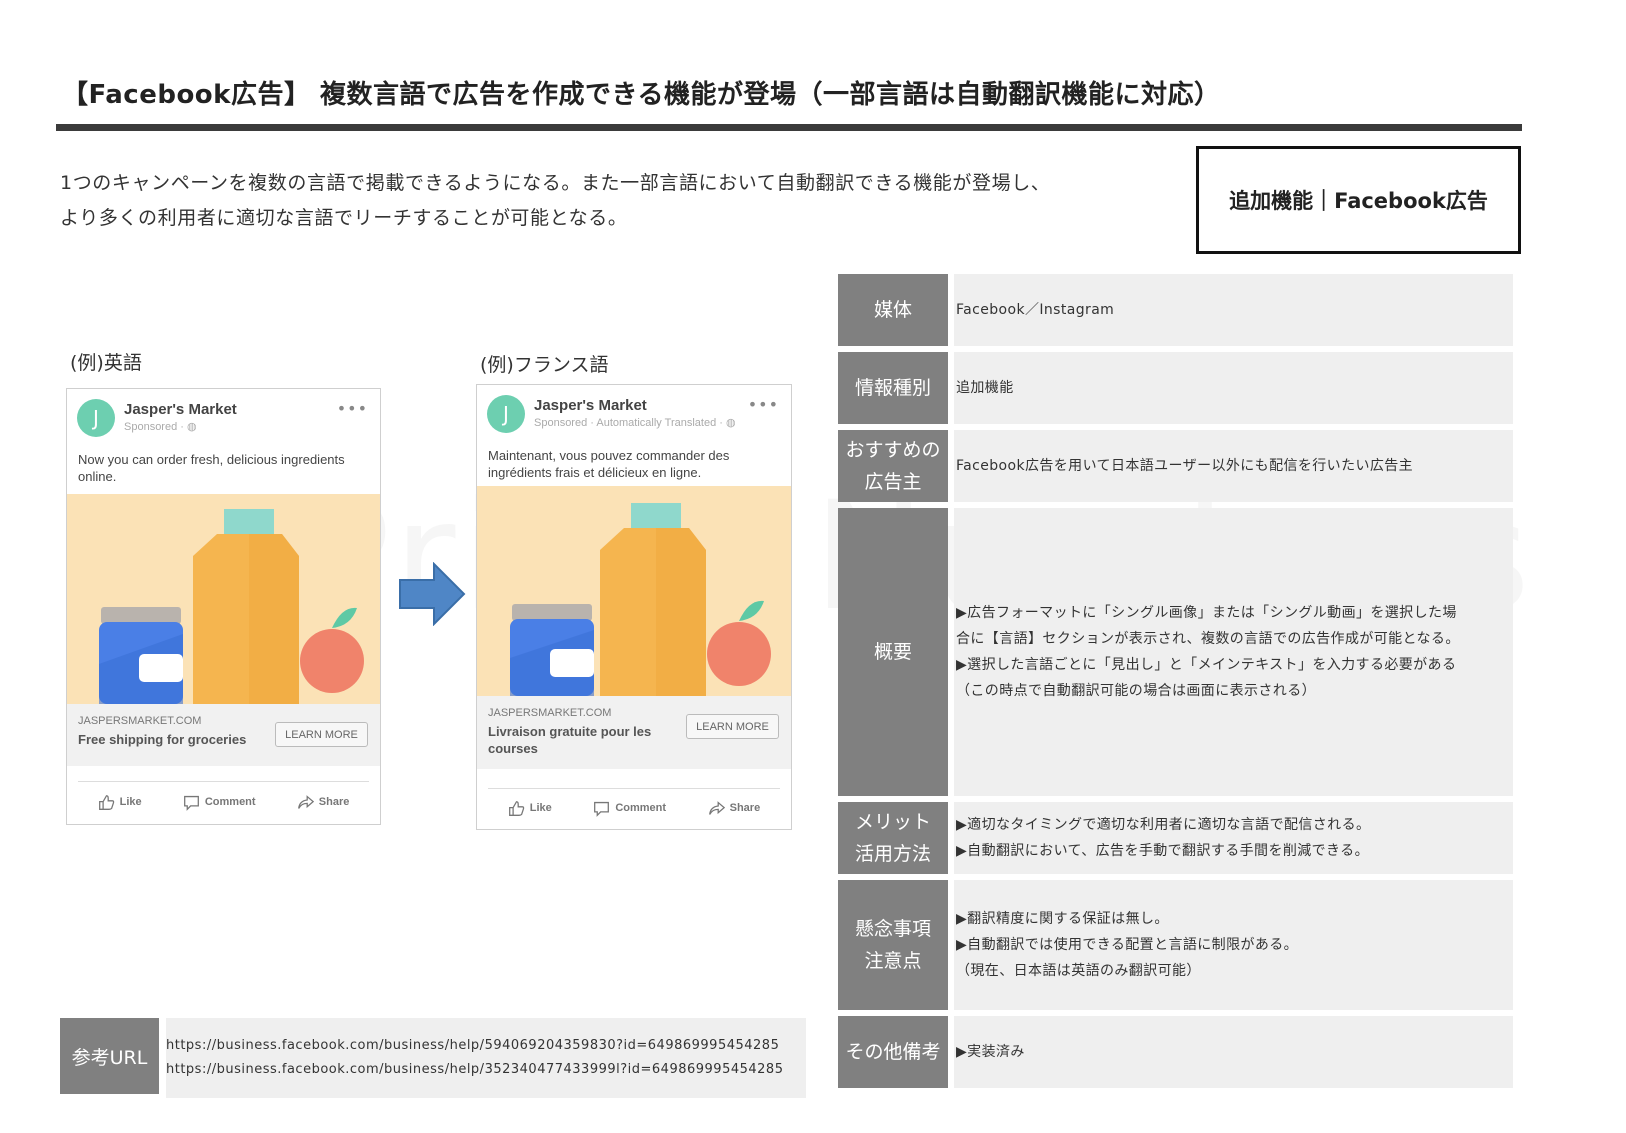 This screenshot has width=1626, height=1133. Describe the element at coordinates (1163, 825) in the screenshot. I see `info-value-text: ▶適切なタイミングで適切な利用者に適切な言語で配信される。` at that location.